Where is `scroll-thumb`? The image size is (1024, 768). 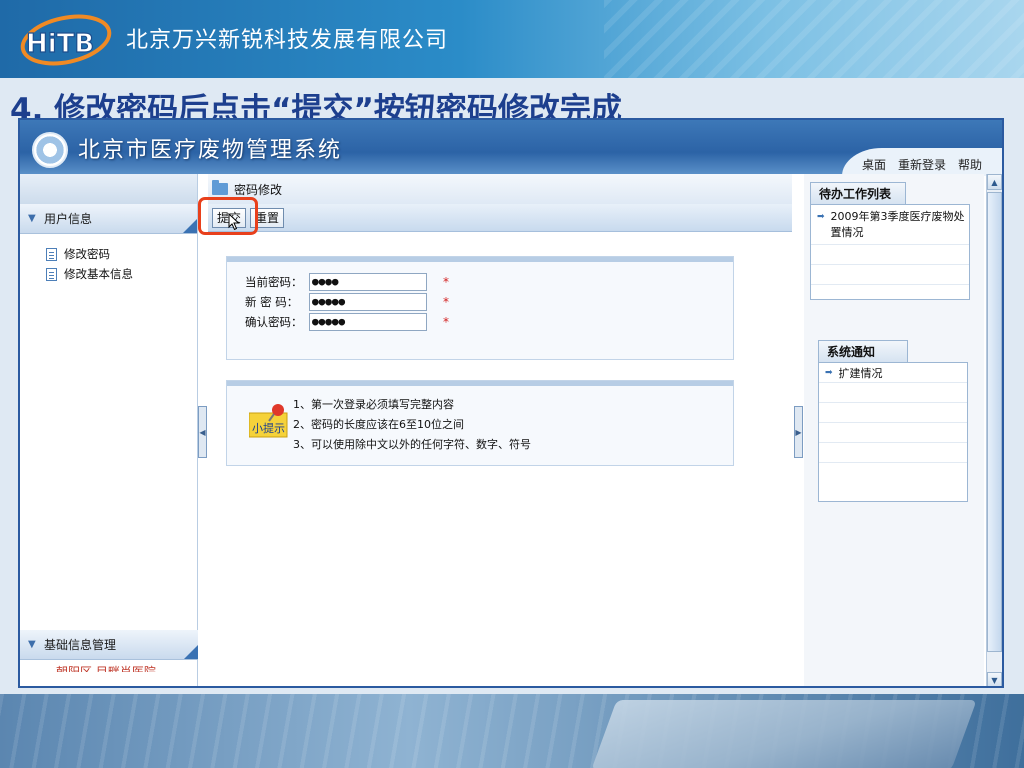
scroll-thumb is located at coordinates (994, 422).